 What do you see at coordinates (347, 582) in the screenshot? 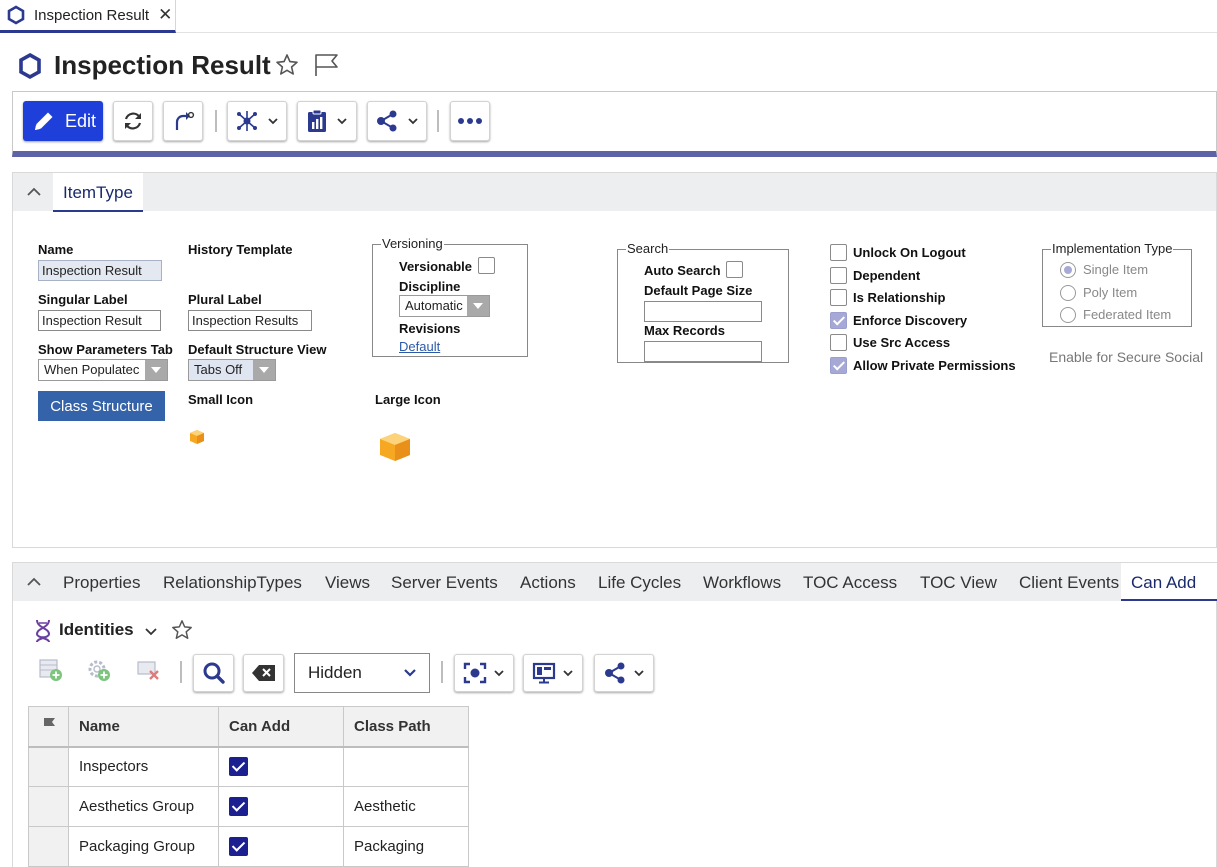
I see `relationship-tab: Views` at bounding box center [347, 582].